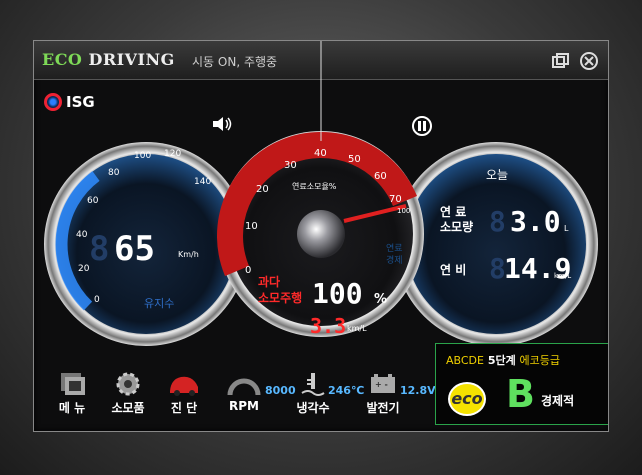 The width and height of the screenshot is (642, 475). What do you see at coordinates (313, 384) in the screenshot?
I see `thermometer-icon` at bounding box center [313, 384].